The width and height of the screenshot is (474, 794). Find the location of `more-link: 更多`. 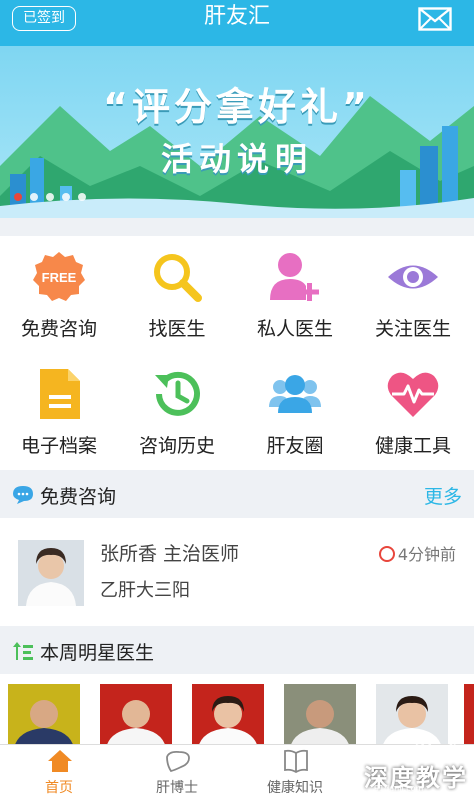

more-link: 更多 is located at coordinates (443, 495).